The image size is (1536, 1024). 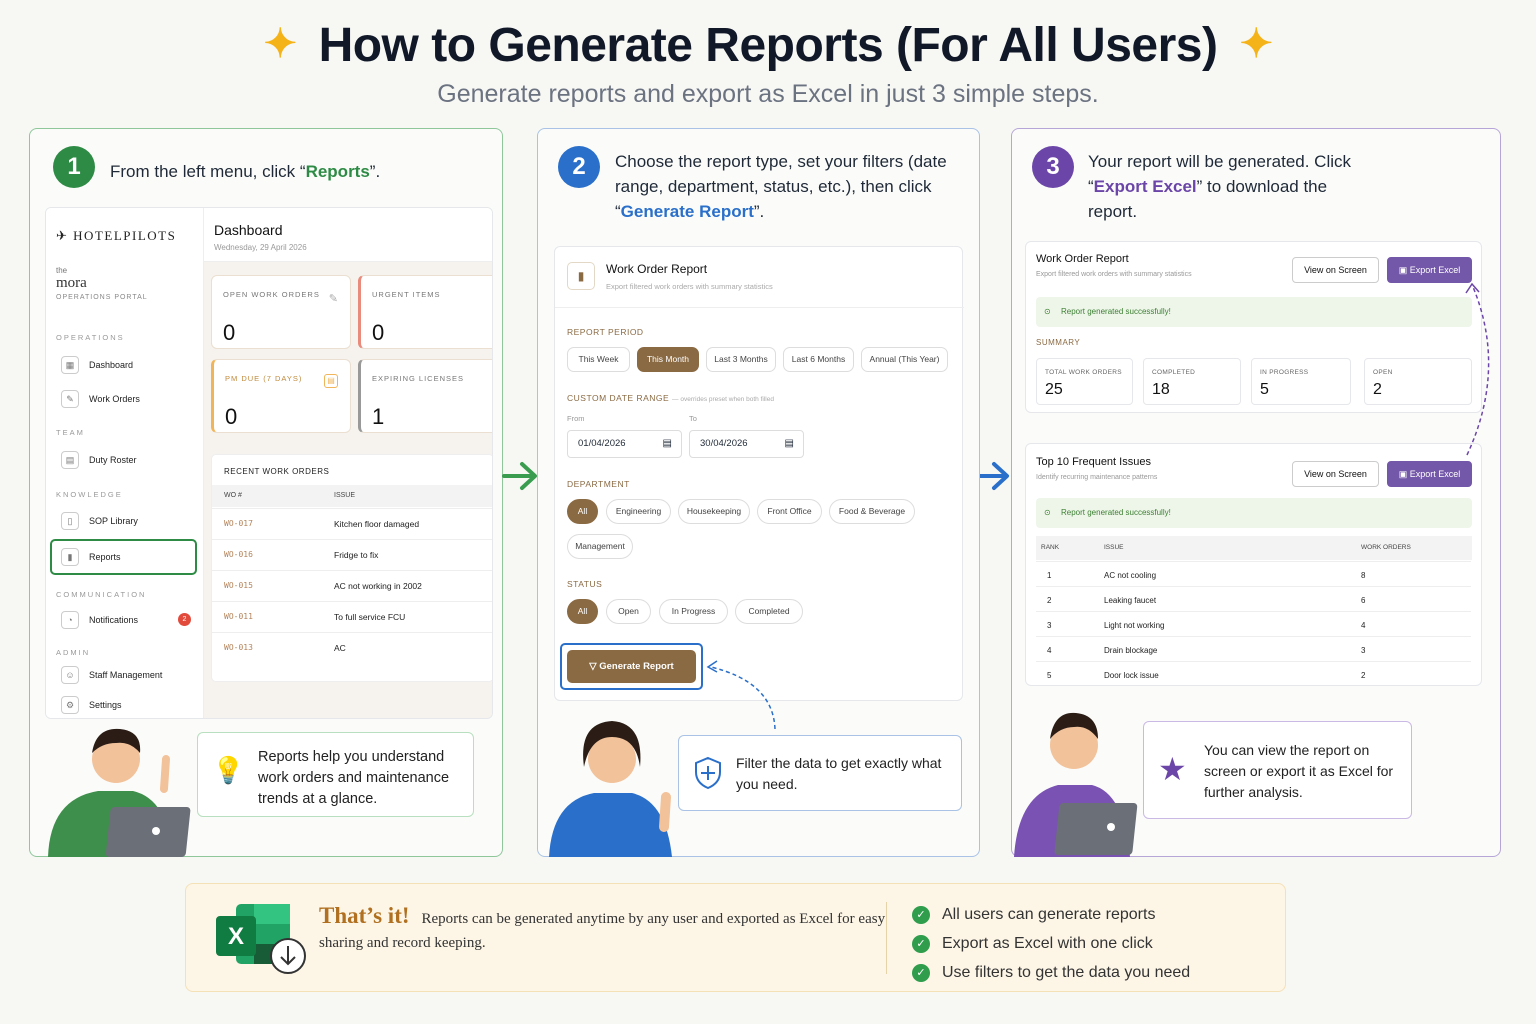 I want to click on check-item: ✓ All users can generate reports, so click(x=1051, y=914).